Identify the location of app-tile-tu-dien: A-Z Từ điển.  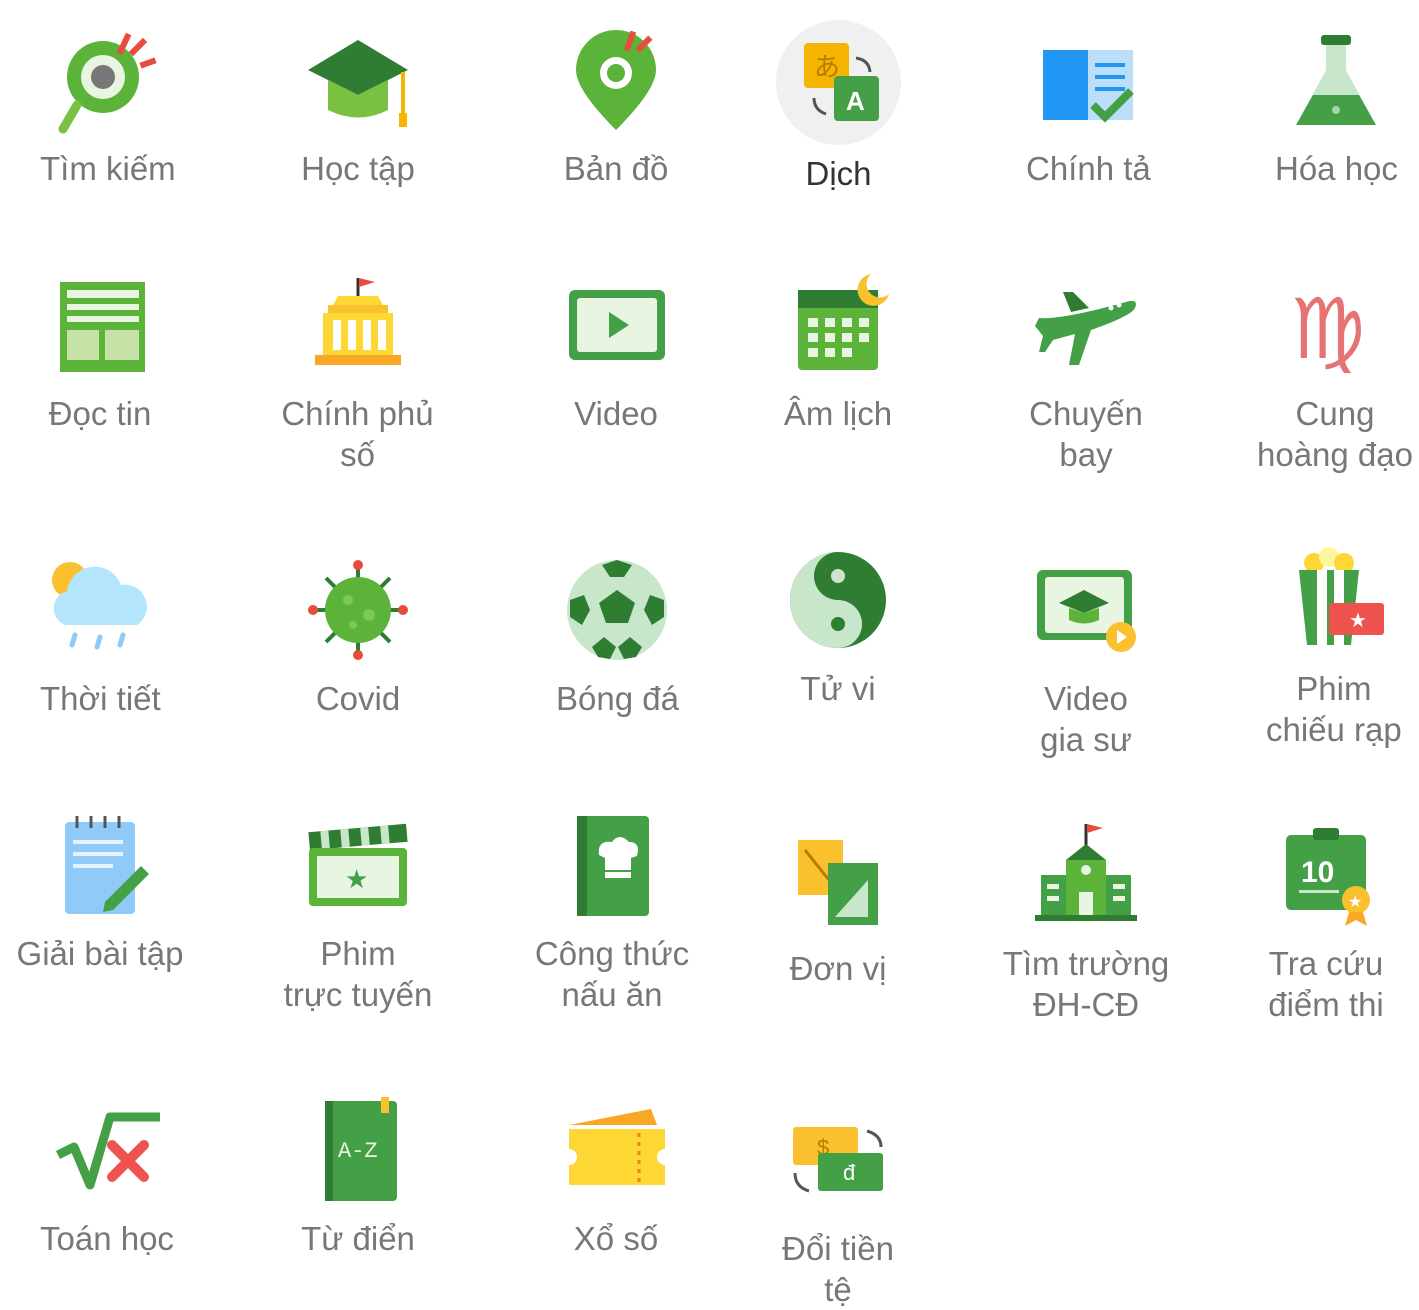
(358, 1174).